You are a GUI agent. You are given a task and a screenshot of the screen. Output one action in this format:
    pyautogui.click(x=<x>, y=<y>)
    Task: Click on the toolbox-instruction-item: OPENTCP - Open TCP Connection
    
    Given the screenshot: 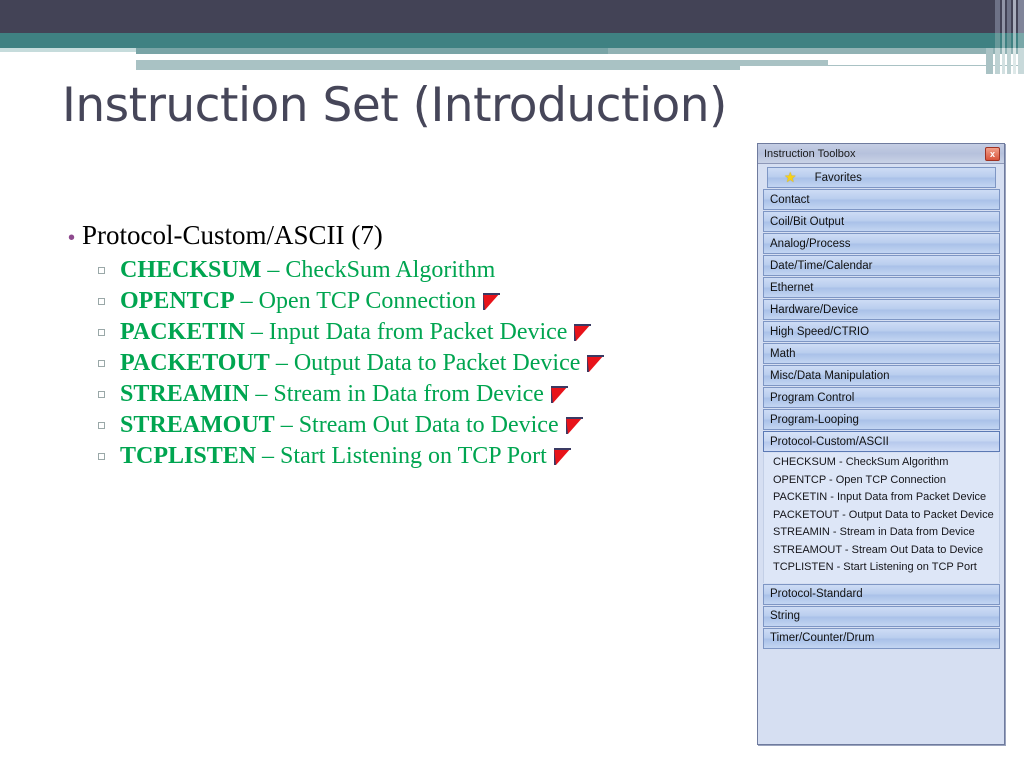 What is the action you would take?
    pyautogui.click(x=883, y=481)
    